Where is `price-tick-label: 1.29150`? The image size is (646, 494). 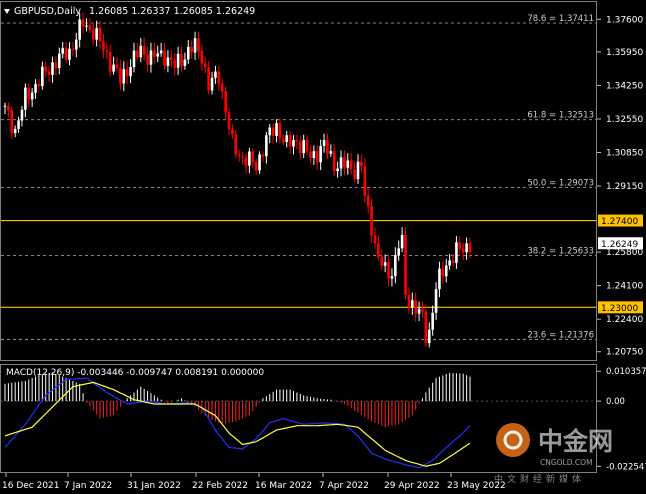
price-tick-label: 1.29150 is located at coordinates (624, 187).